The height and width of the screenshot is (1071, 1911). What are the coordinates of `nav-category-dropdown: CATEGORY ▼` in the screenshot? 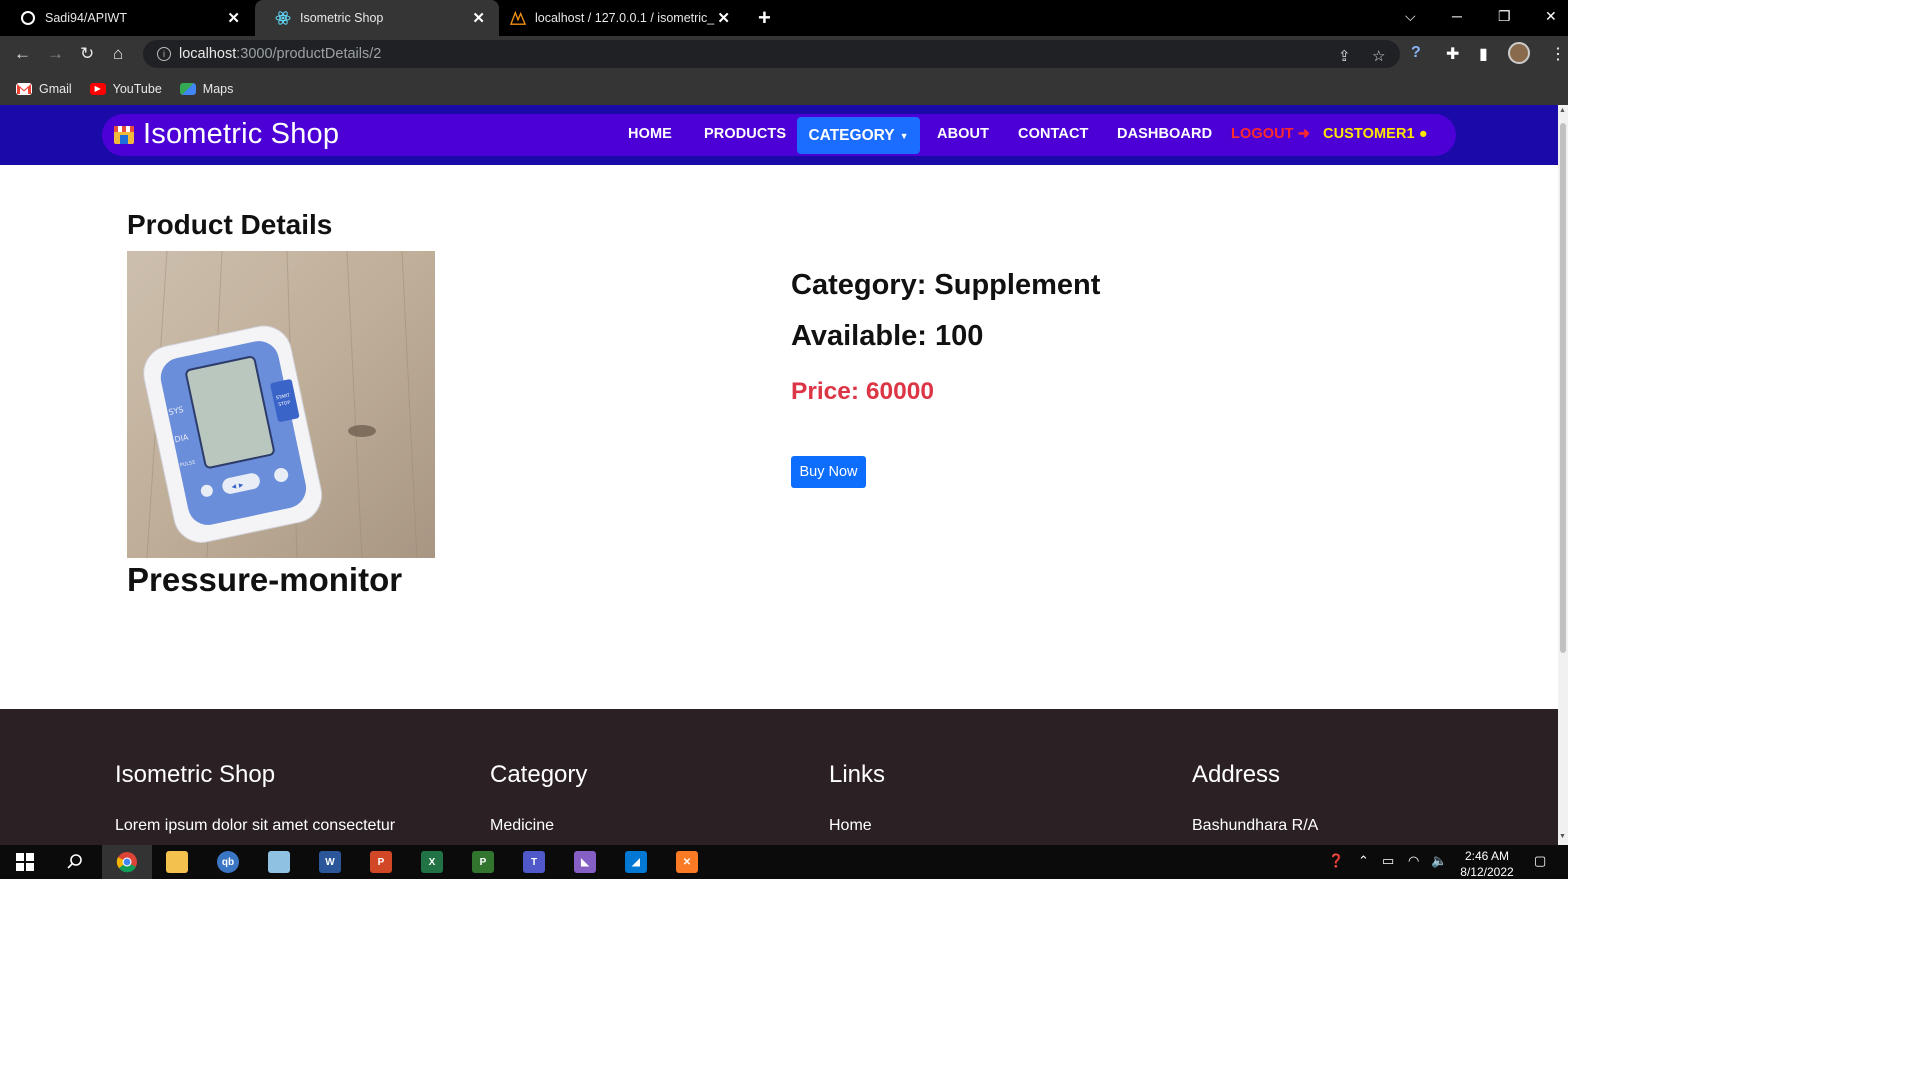 It's located at (858, 135).